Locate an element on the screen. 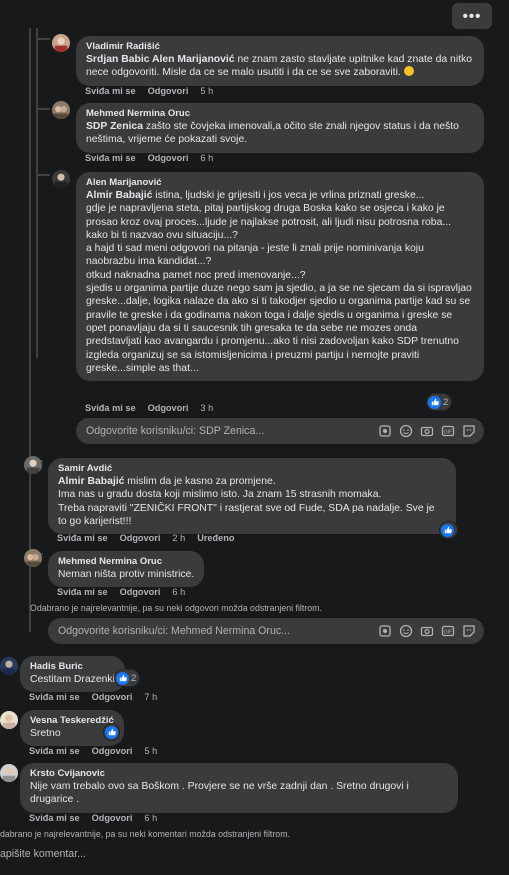  comment-timestamp: 7 h is located at coordinates (150, 697).